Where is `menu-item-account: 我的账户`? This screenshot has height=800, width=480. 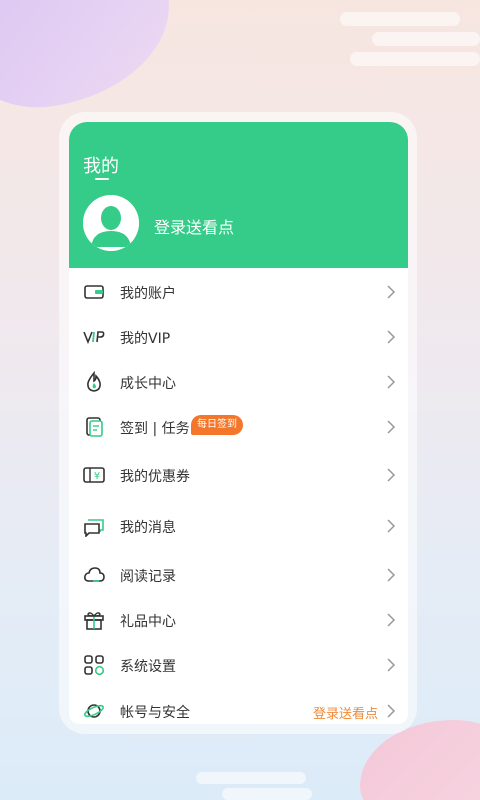 menu-item-account: 我的账户 is located at coordinates (238, 292).